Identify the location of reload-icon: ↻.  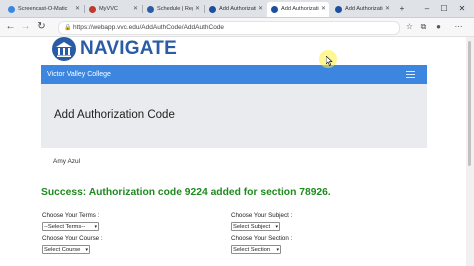
(41, 27).